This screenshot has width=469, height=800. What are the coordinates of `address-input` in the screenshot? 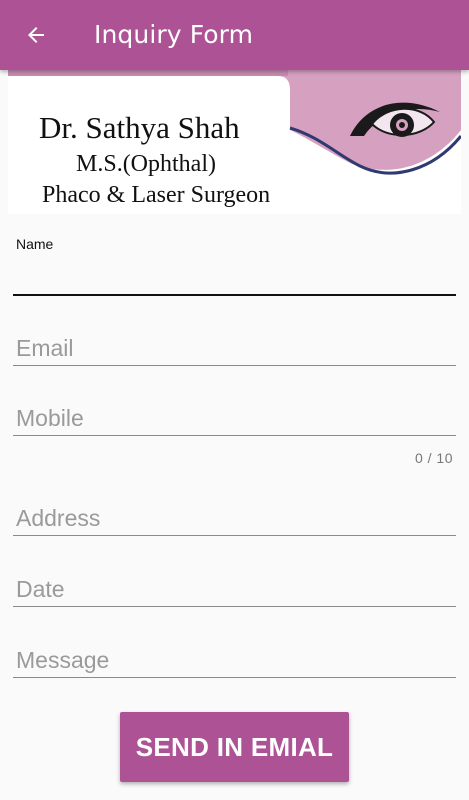 It's located at (235, 518).